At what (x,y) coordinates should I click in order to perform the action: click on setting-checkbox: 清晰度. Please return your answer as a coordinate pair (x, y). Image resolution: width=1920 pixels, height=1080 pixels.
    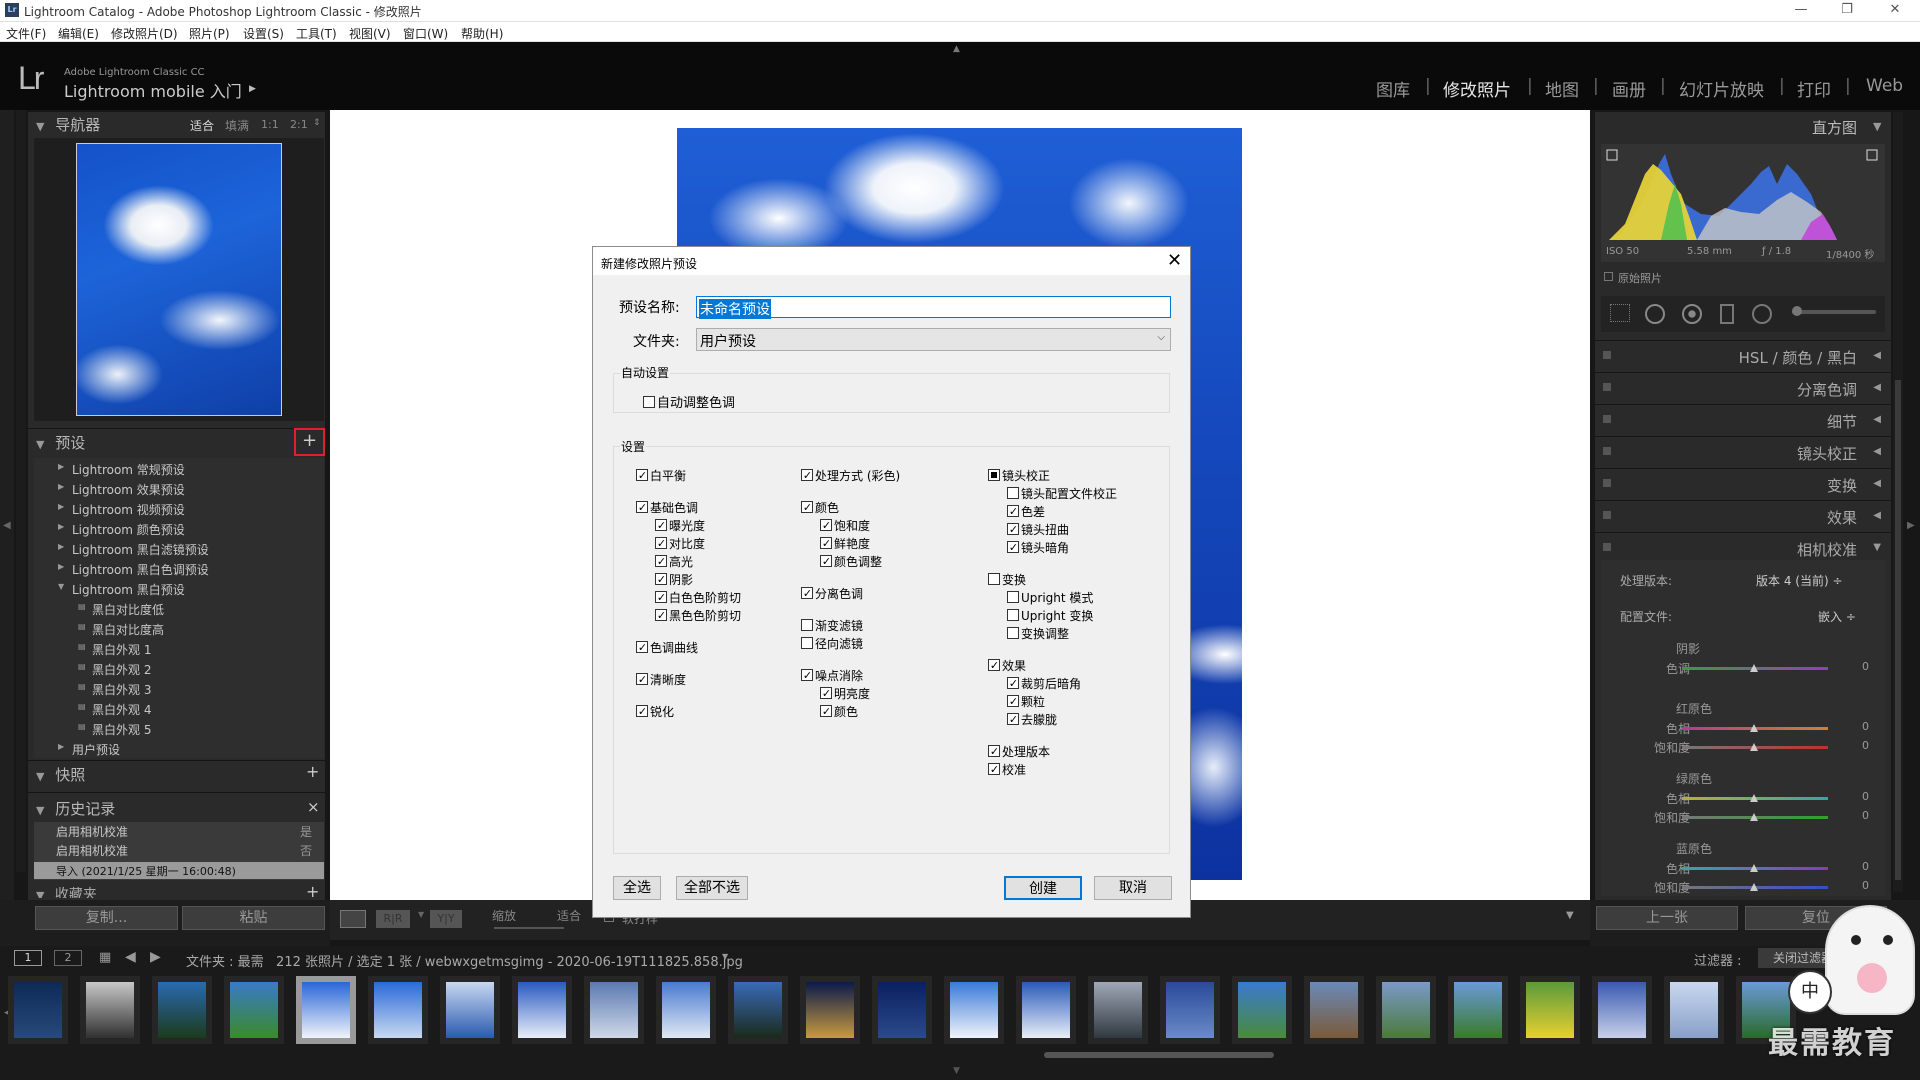
    Looking at the image, I should click on (661, 679).